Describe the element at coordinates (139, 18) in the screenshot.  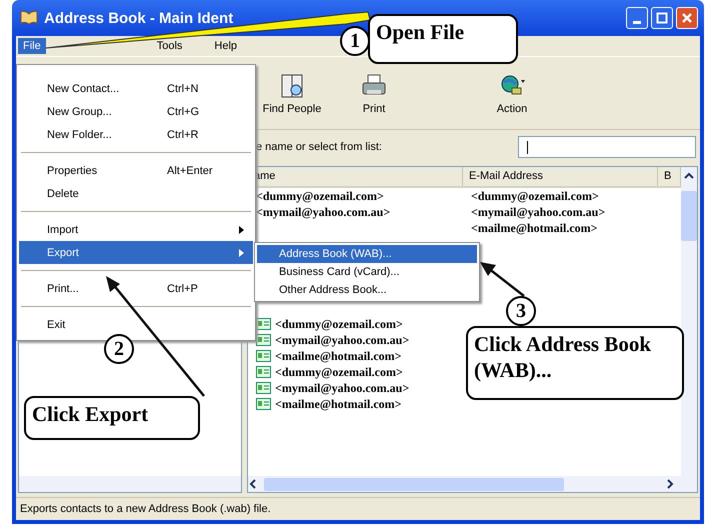
I see `window-title: Address Book - Main Ident` at that location.